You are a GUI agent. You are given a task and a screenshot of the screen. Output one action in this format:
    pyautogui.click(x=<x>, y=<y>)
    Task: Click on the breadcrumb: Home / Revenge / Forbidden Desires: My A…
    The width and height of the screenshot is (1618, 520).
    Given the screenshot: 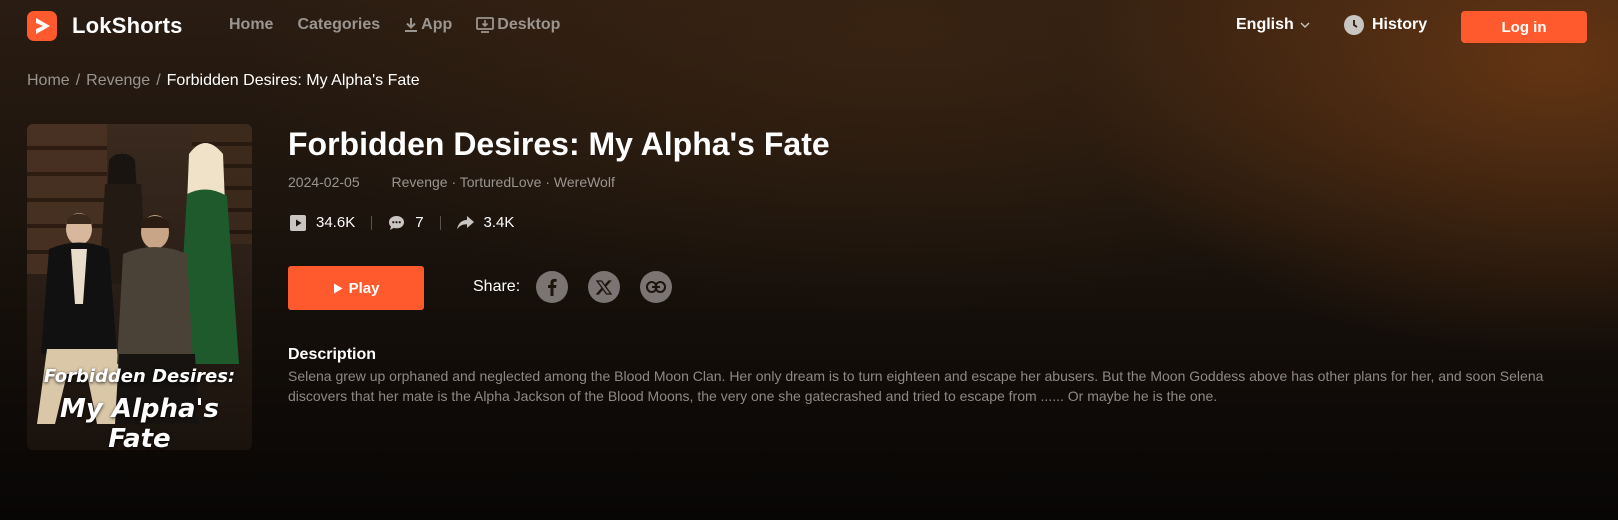 What is the action you would take?
    pyautogui.click(x=223, y=81)
    